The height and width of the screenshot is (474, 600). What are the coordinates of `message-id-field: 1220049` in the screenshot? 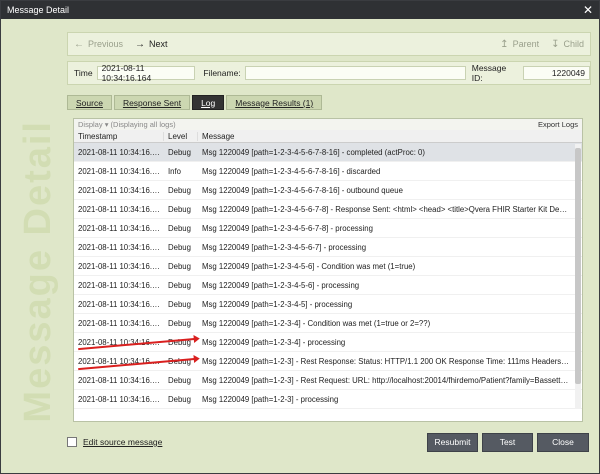 It's located at (556, 73).